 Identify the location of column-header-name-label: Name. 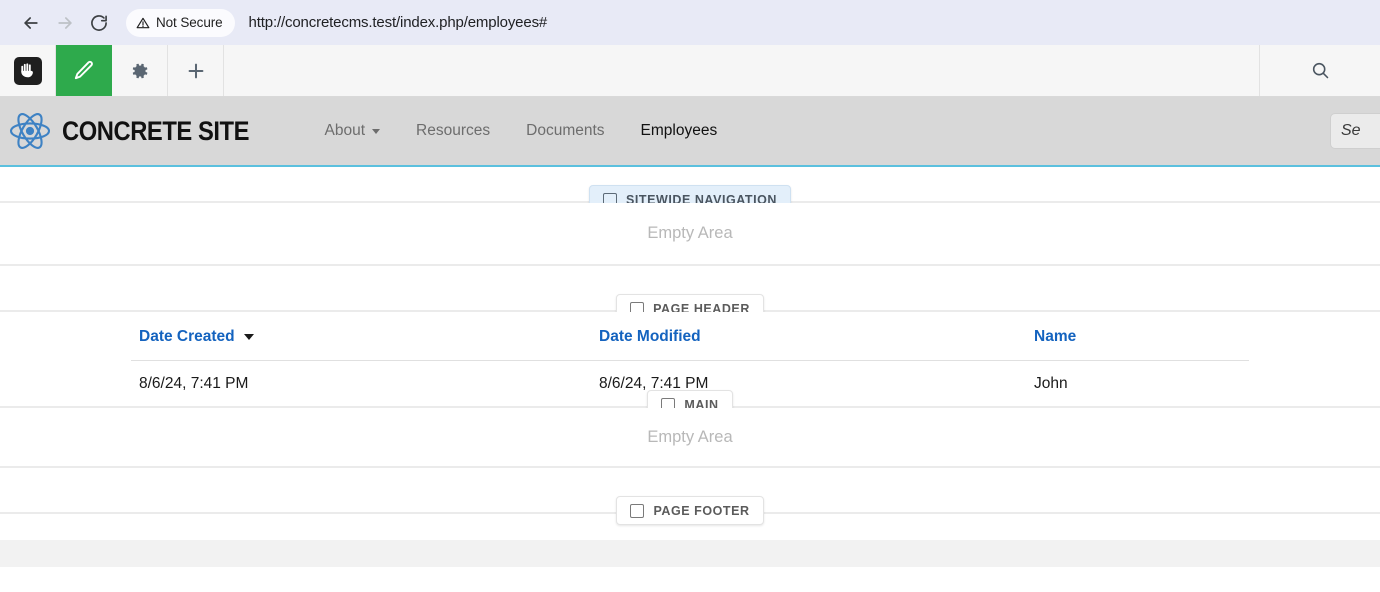
(1055, 336).